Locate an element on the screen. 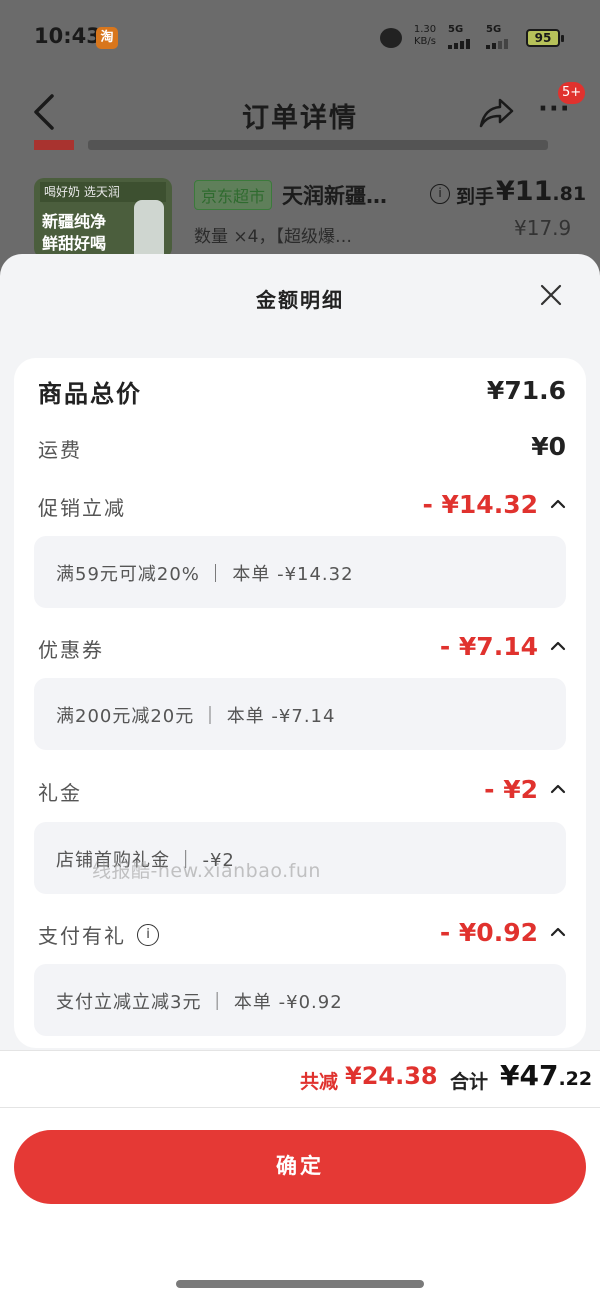  sum-label: 合计 is located at coordinates (469, 1082).